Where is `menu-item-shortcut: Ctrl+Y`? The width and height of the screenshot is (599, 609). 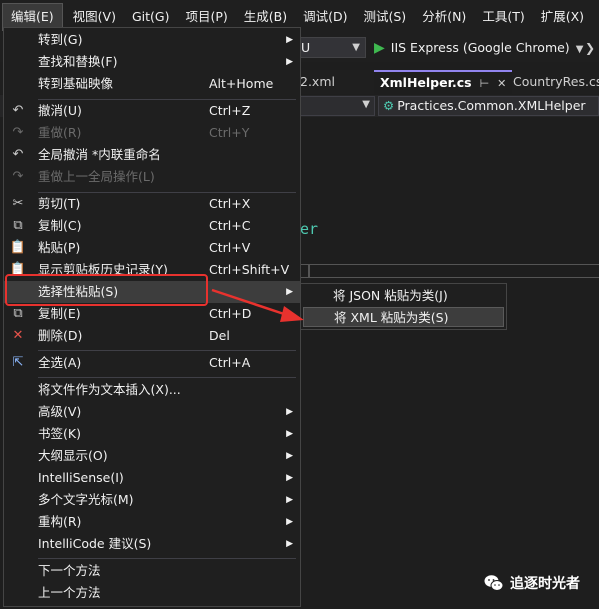 menu-item-shortcut: Ctrl+Y is located at coordinates (229, 132).